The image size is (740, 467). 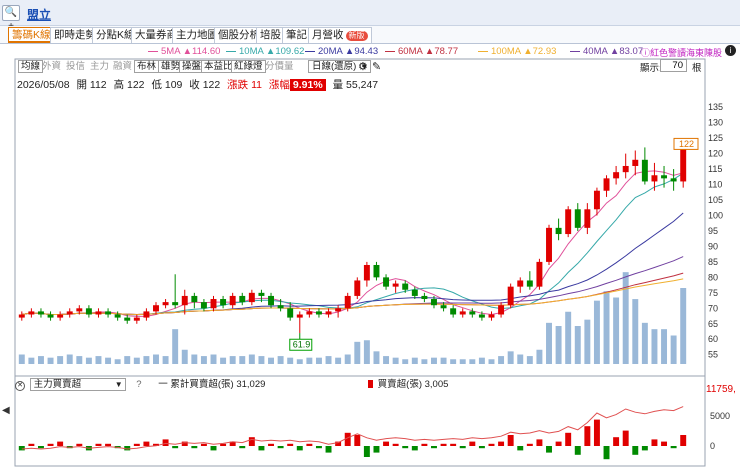 What do you see at coordinates (138, 384) in the screenshot?
I see `help-icon: ?` at bounding box center [138, 384].